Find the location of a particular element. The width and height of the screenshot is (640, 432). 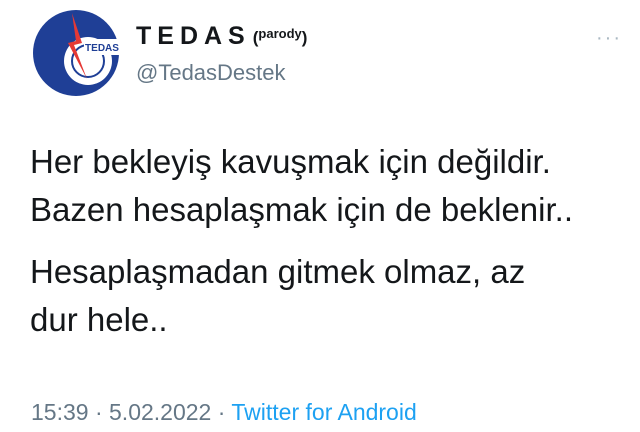

tweet-date: 5.02.2022 is located at coordinates (160, 412).